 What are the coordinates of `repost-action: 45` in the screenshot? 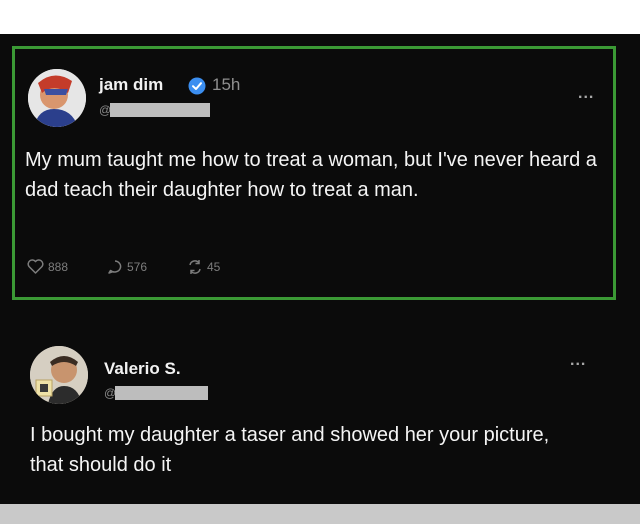 It's located at (203, 267).